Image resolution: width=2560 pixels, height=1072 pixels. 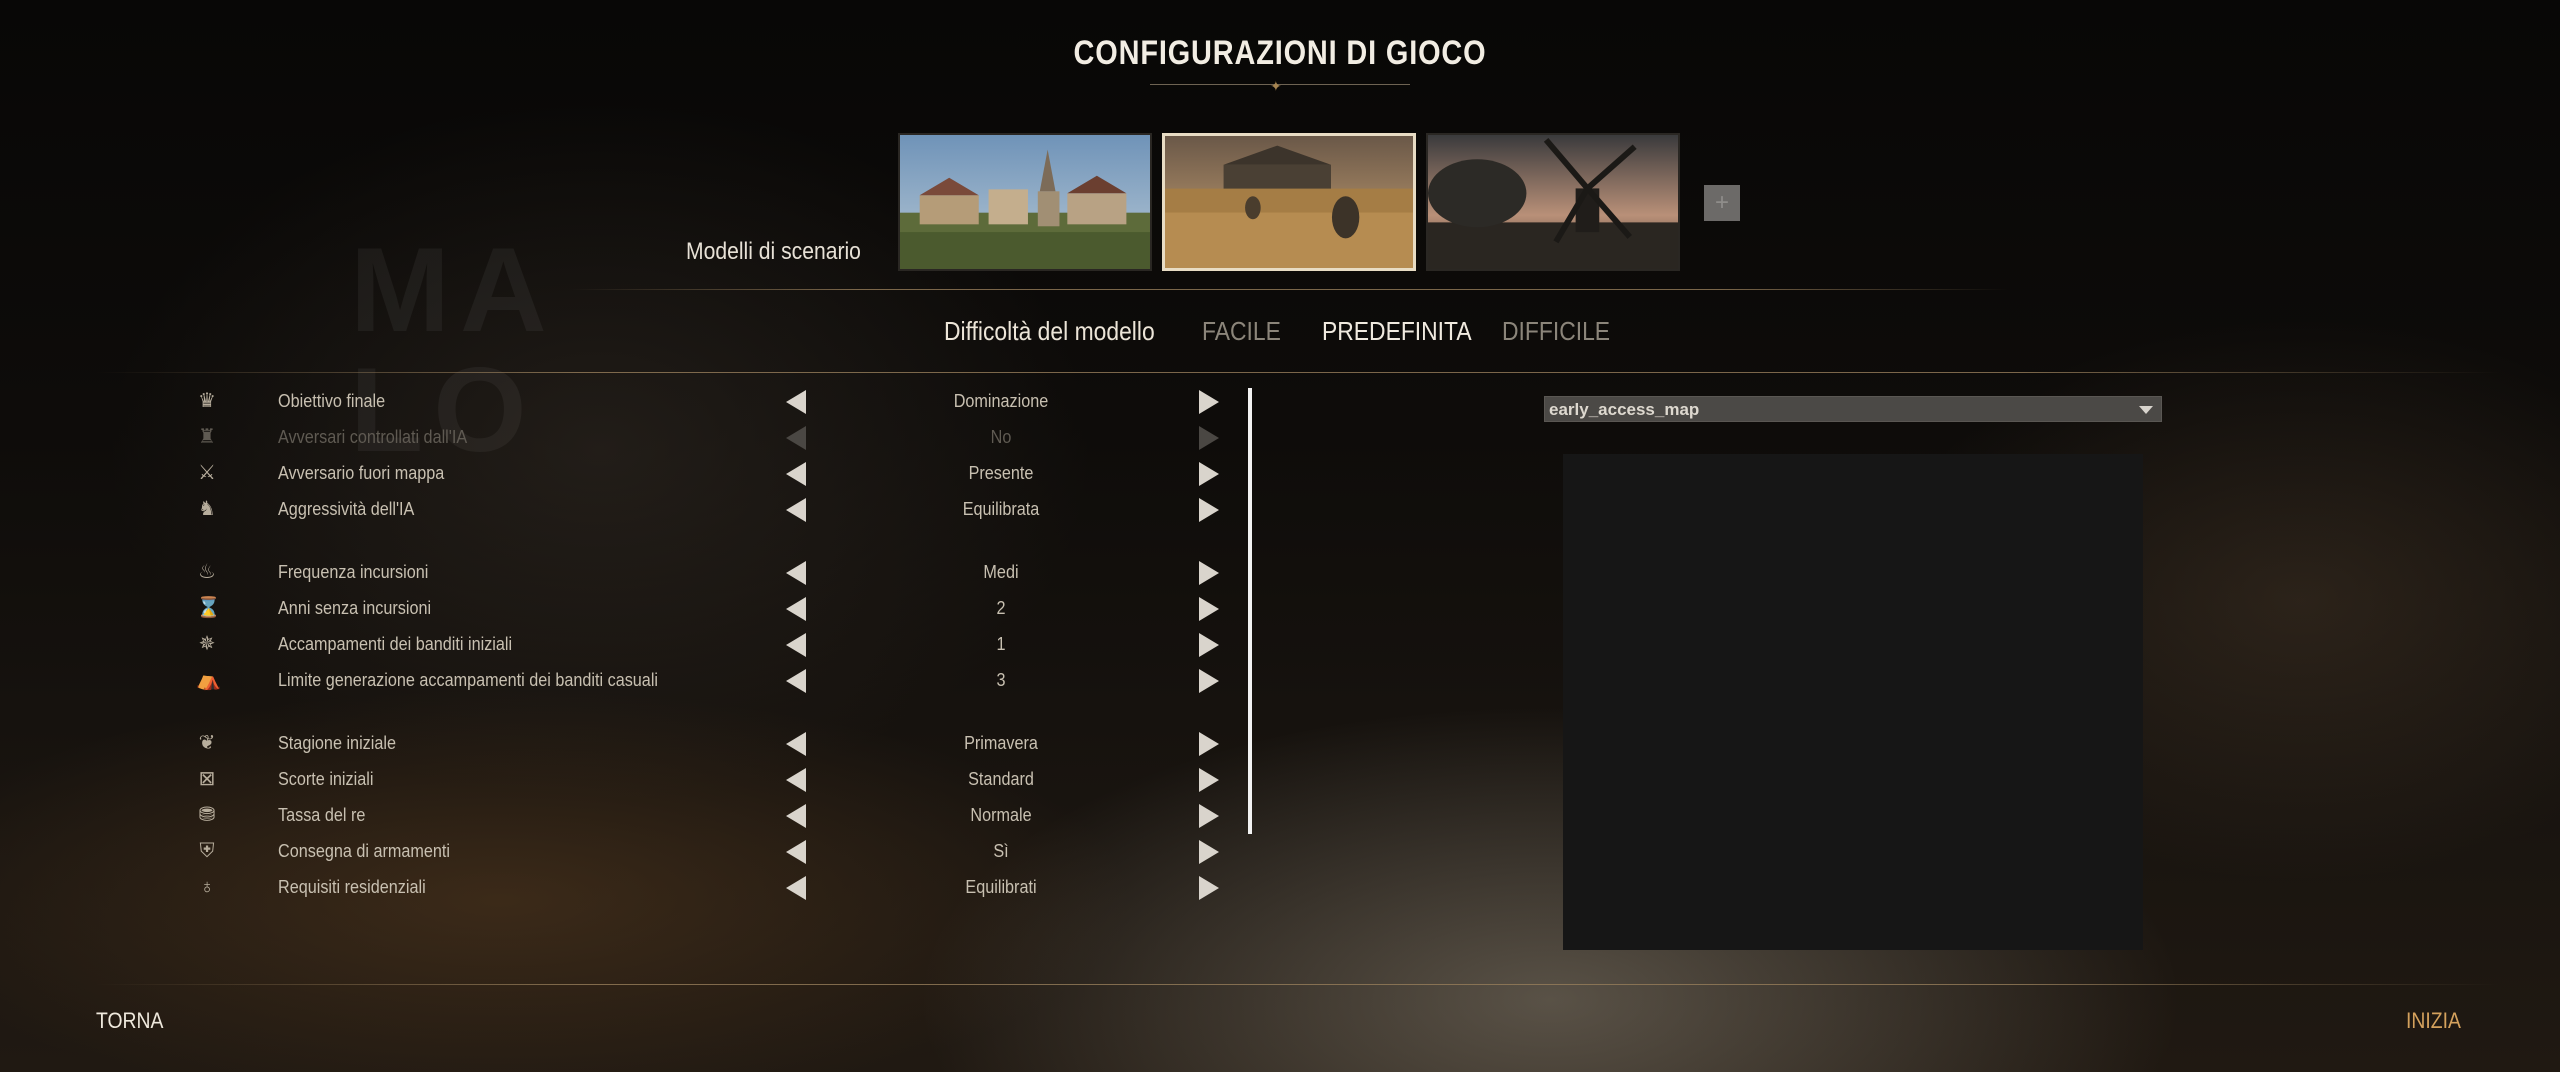 I want to click on page-title: CONFIGURAZIONI DI GIOCO, so click(x=1280, y=53).